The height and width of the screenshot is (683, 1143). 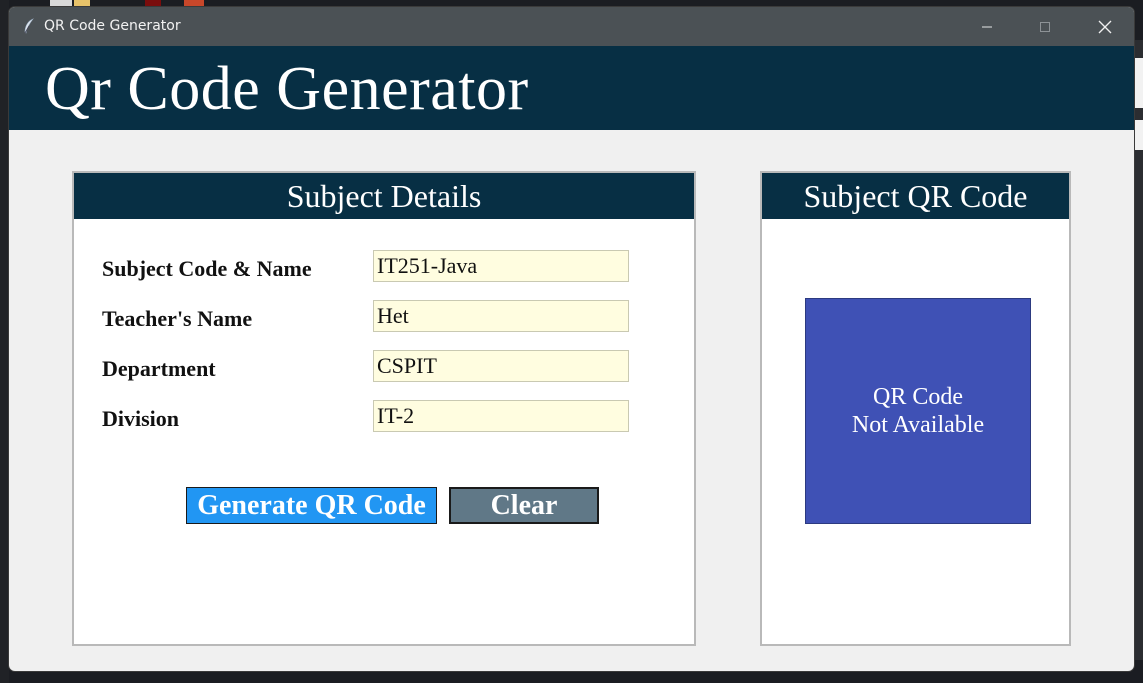 What do you see at coordinates (159, 368) in the screenshot?
I see `department-label: Department` at bounding box center [159, 368].